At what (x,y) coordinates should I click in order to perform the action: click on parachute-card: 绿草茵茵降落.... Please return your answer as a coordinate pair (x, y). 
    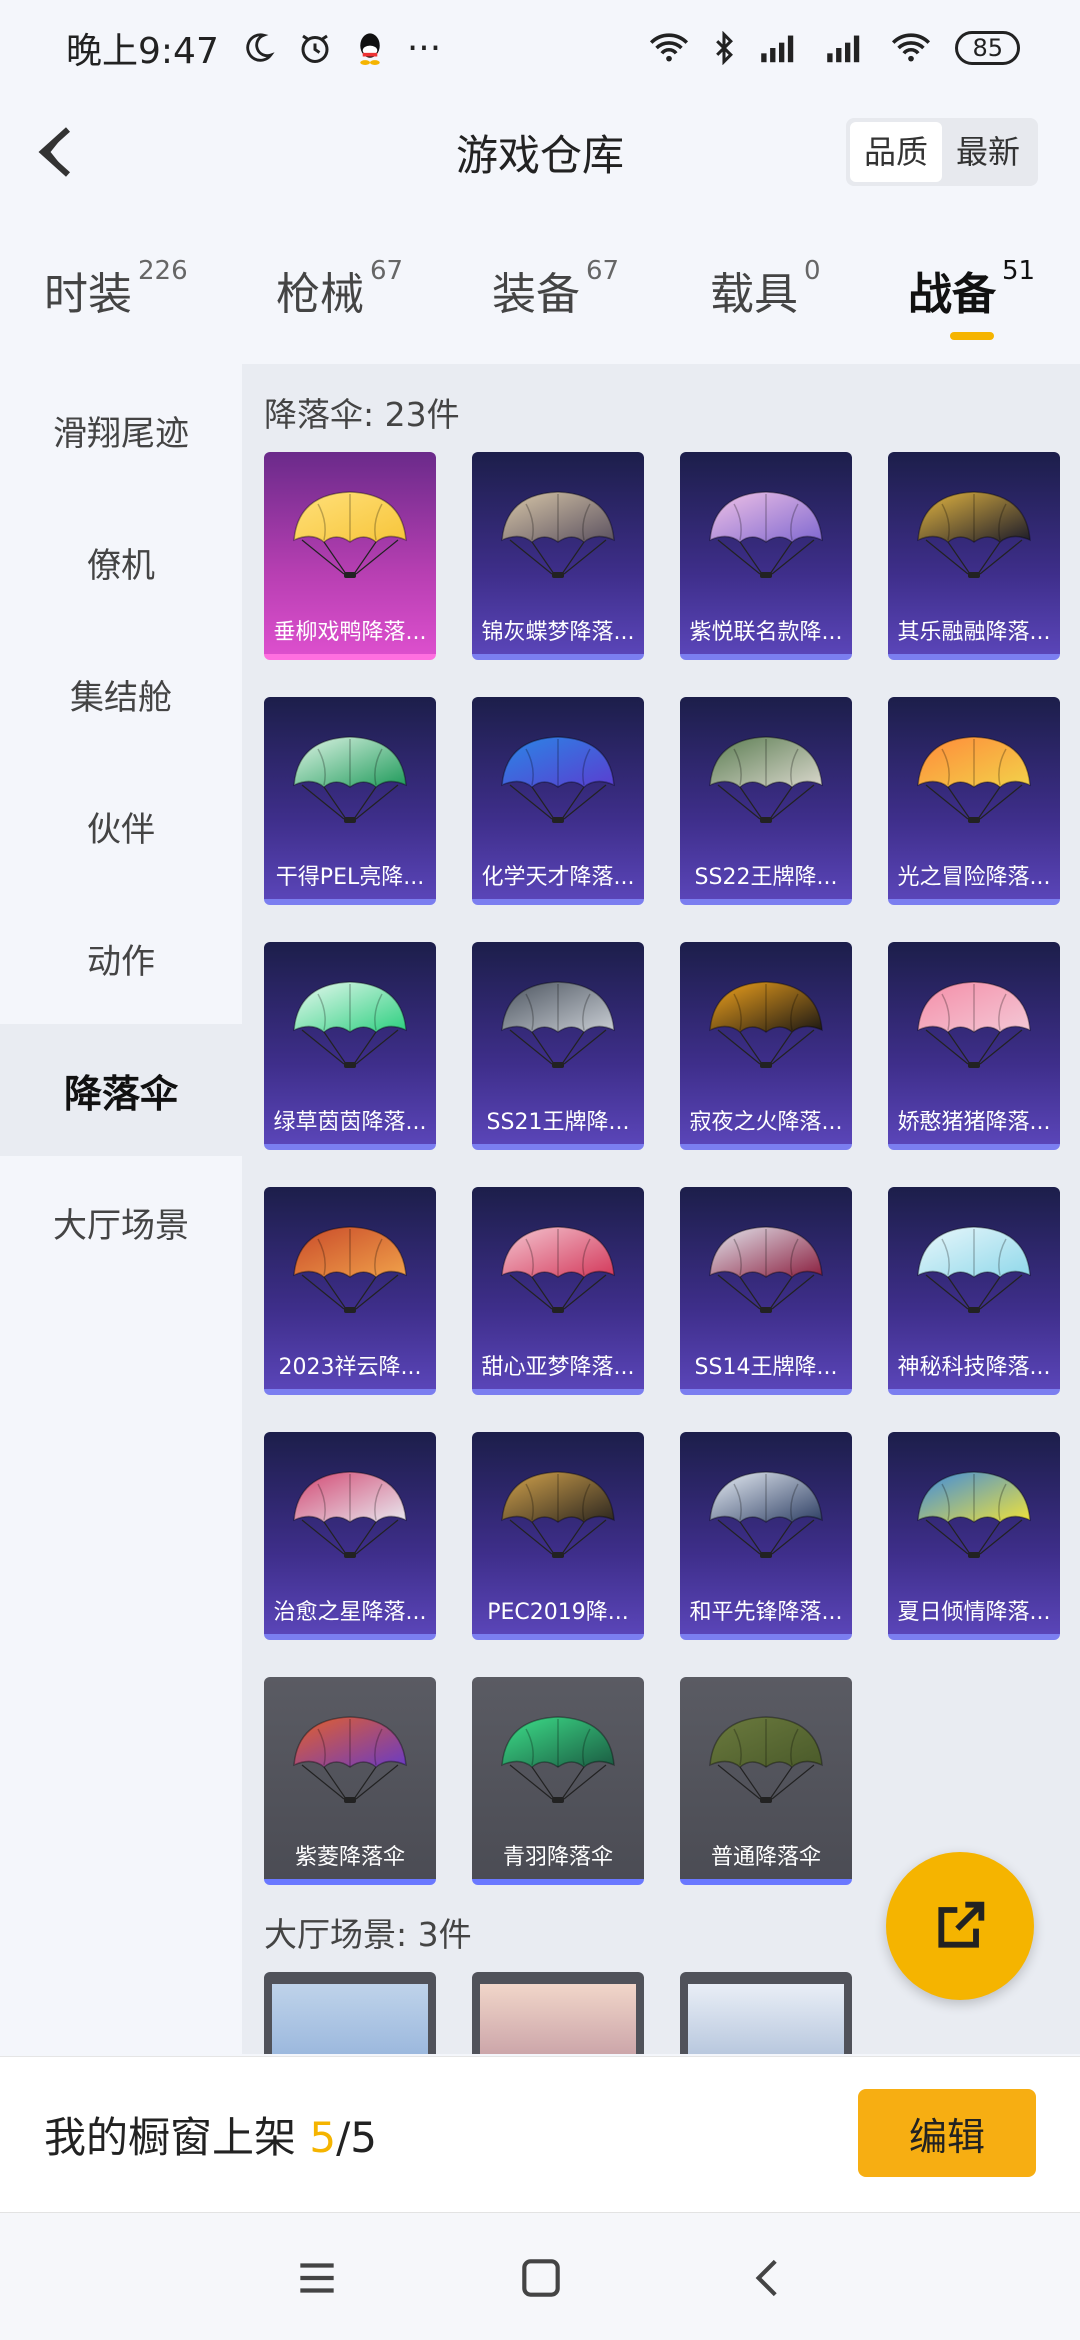
    Looking at the image, I should click on (350, 1046).